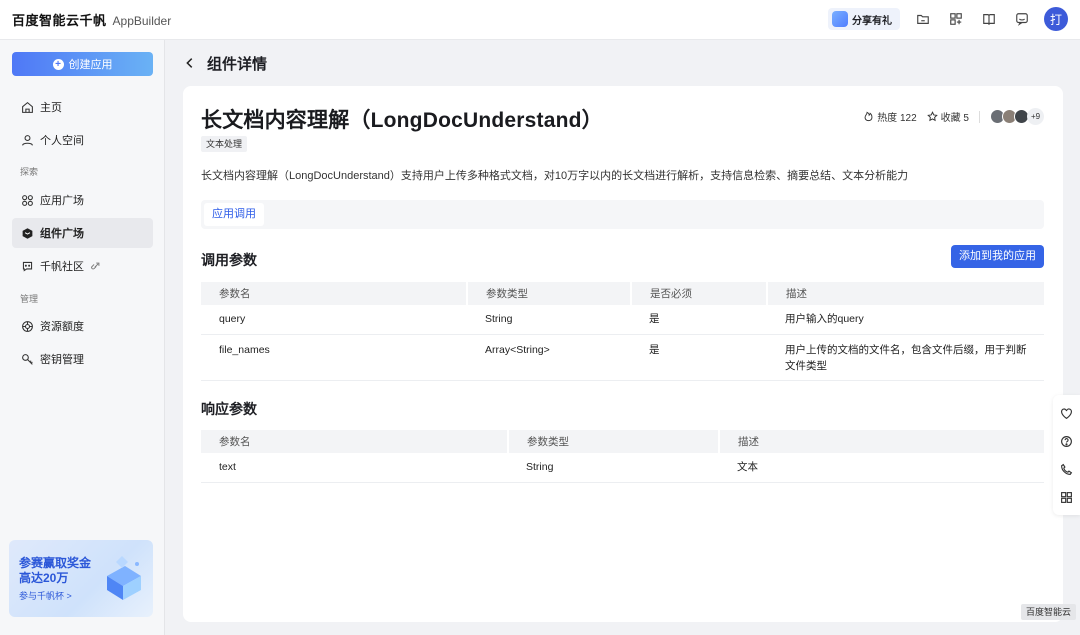 The height and width of the screenshot is (635, 1080). I want to click on quota-icon, so click(27, 326).